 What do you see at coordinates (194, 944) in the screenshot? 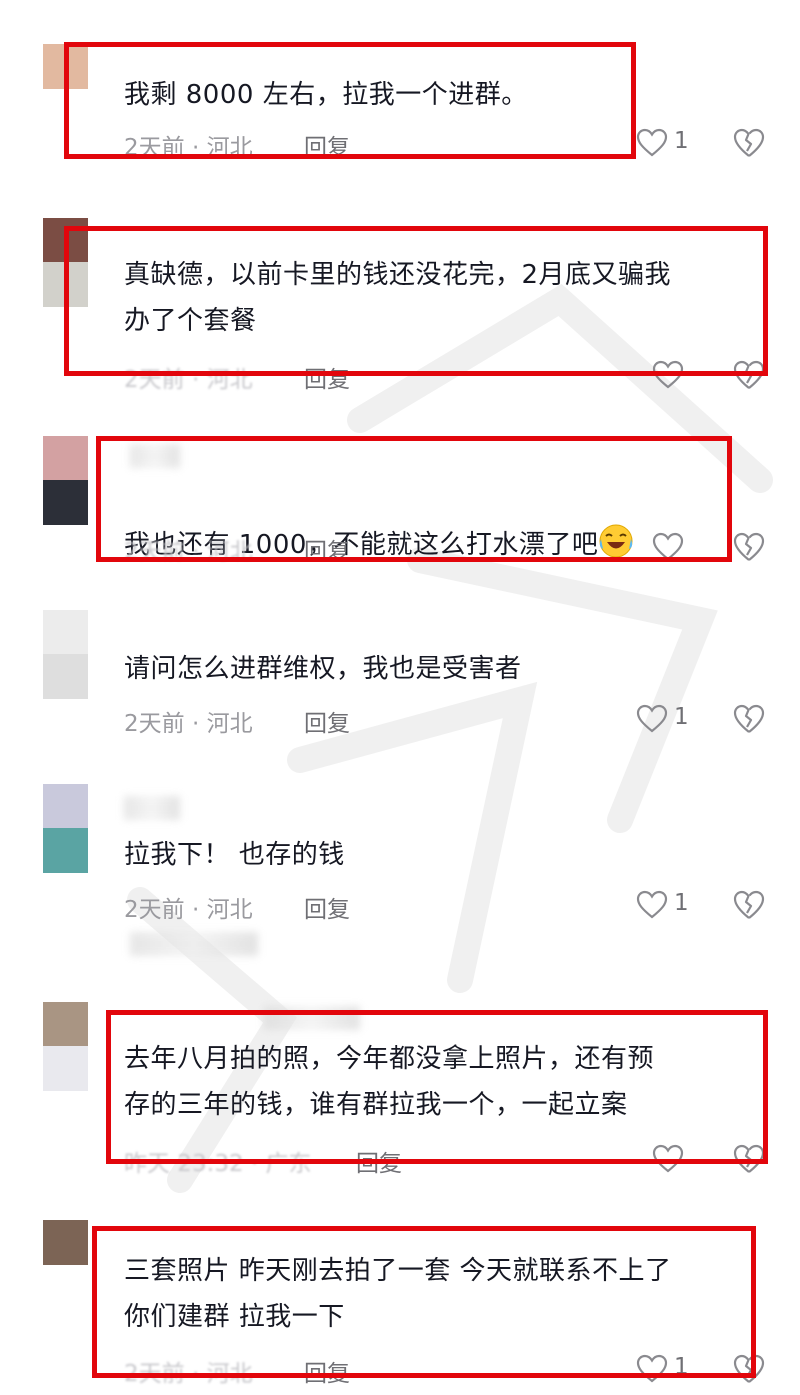
I see `expand-replies-blurred` at bounding box center [194, 944].